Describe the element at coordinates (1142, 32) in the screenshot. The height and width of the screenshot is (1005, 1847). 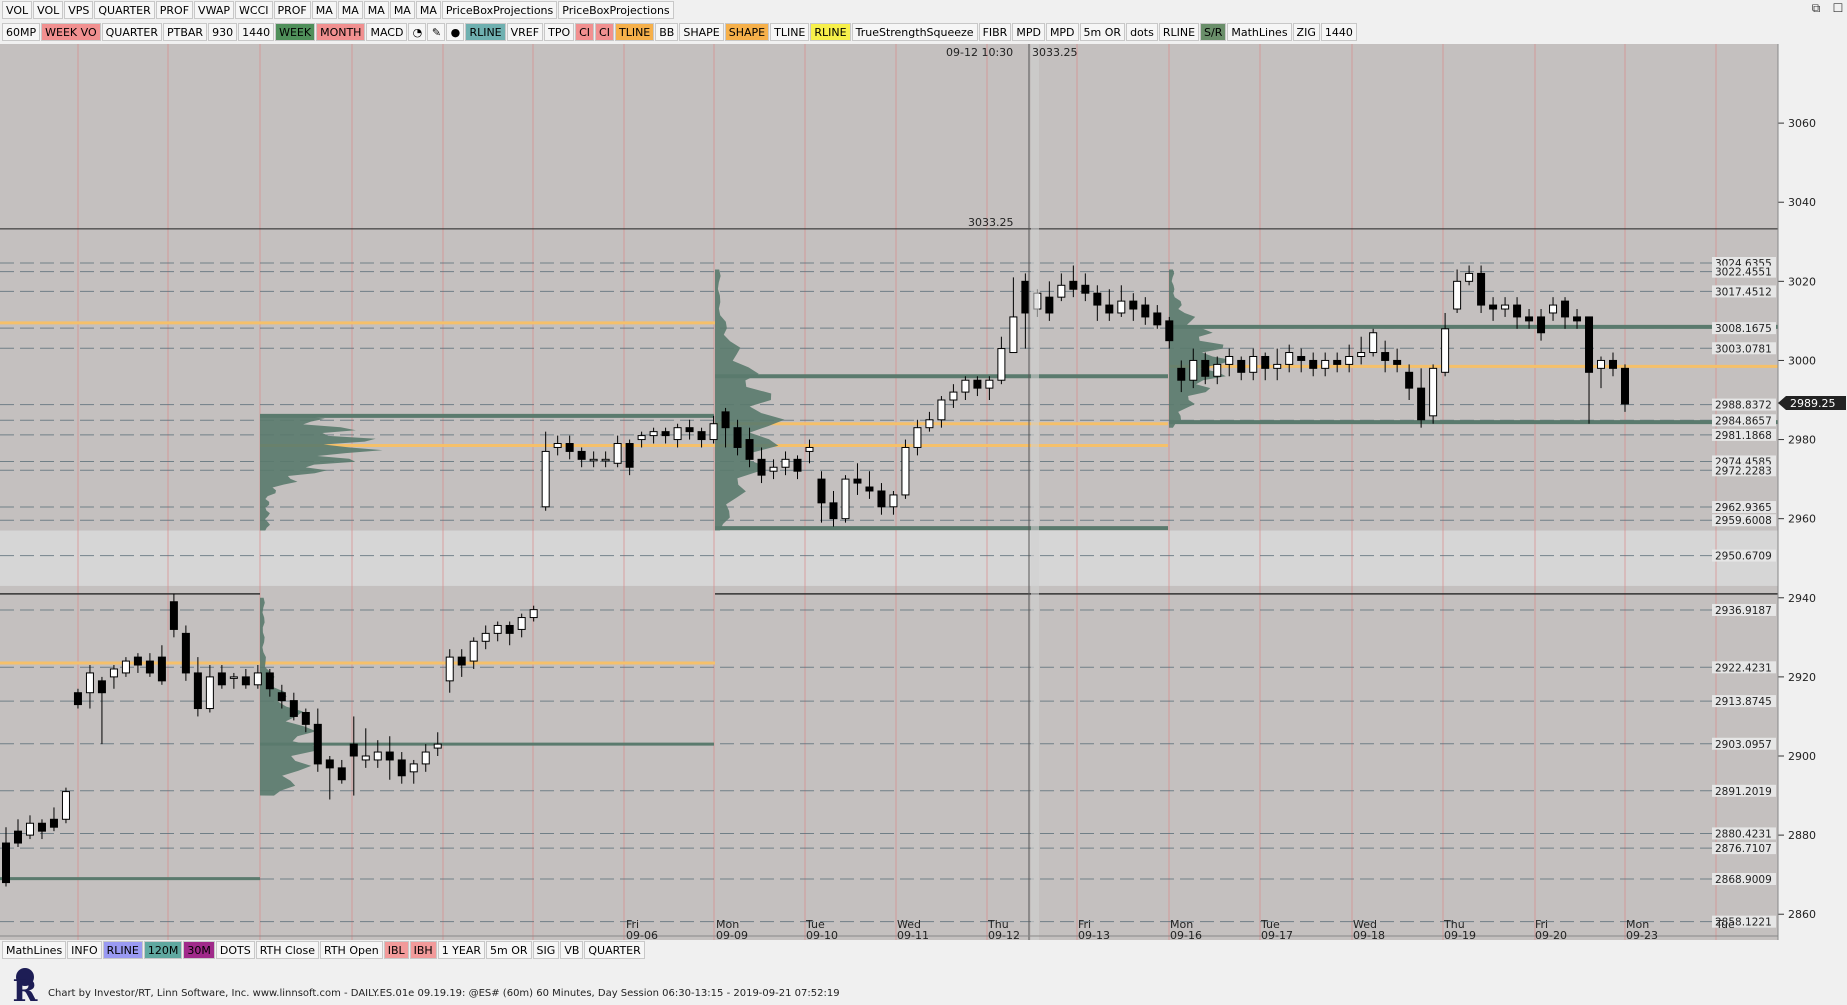
I see `indicator-button: dots` at that location.